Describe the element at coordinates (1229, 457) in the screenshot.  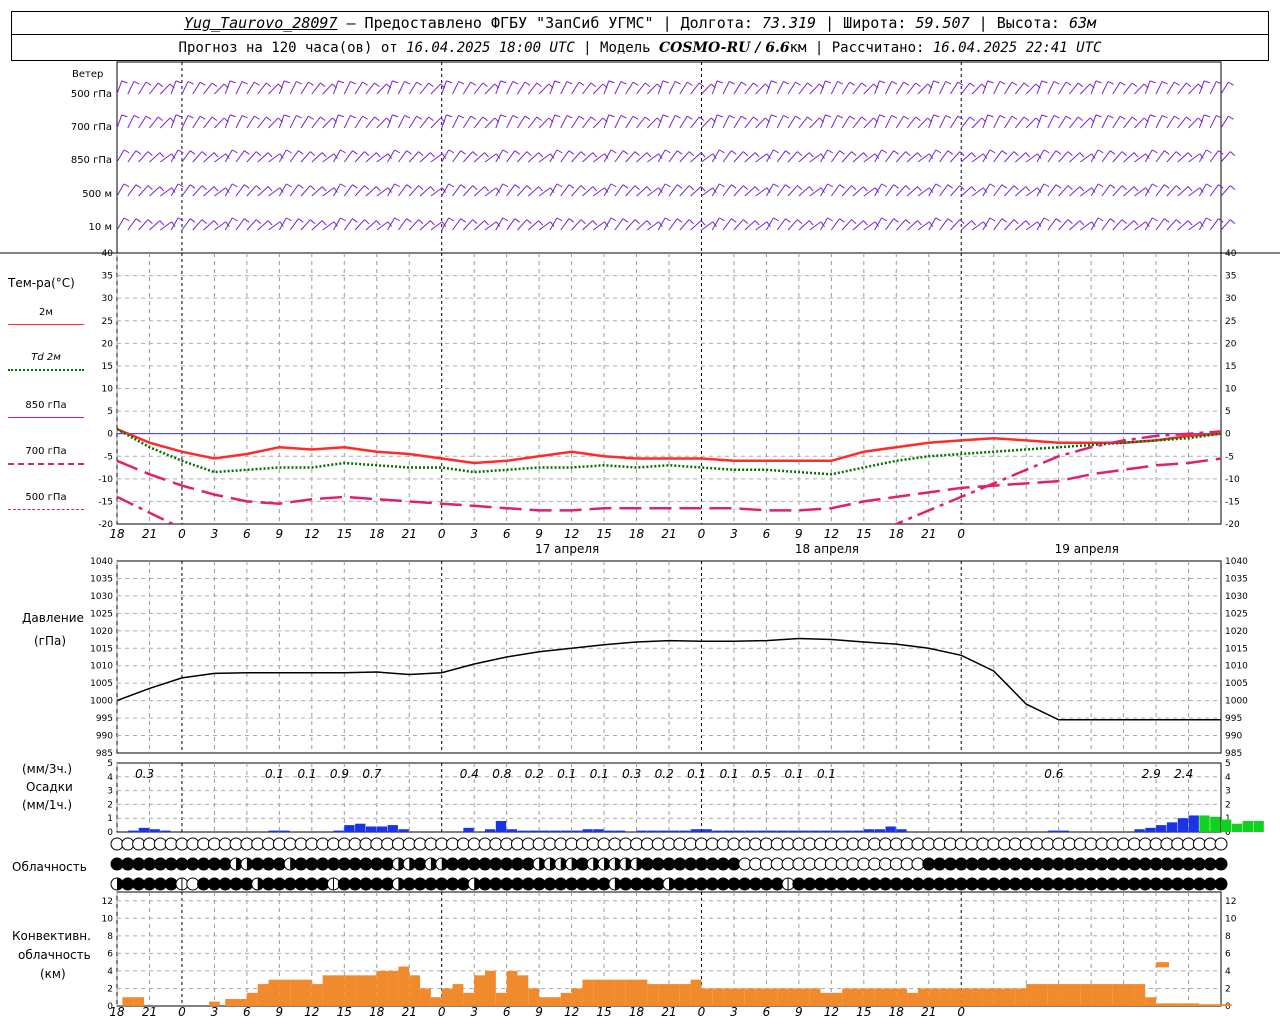
I see `temp-ytick-right: -5` at that location.